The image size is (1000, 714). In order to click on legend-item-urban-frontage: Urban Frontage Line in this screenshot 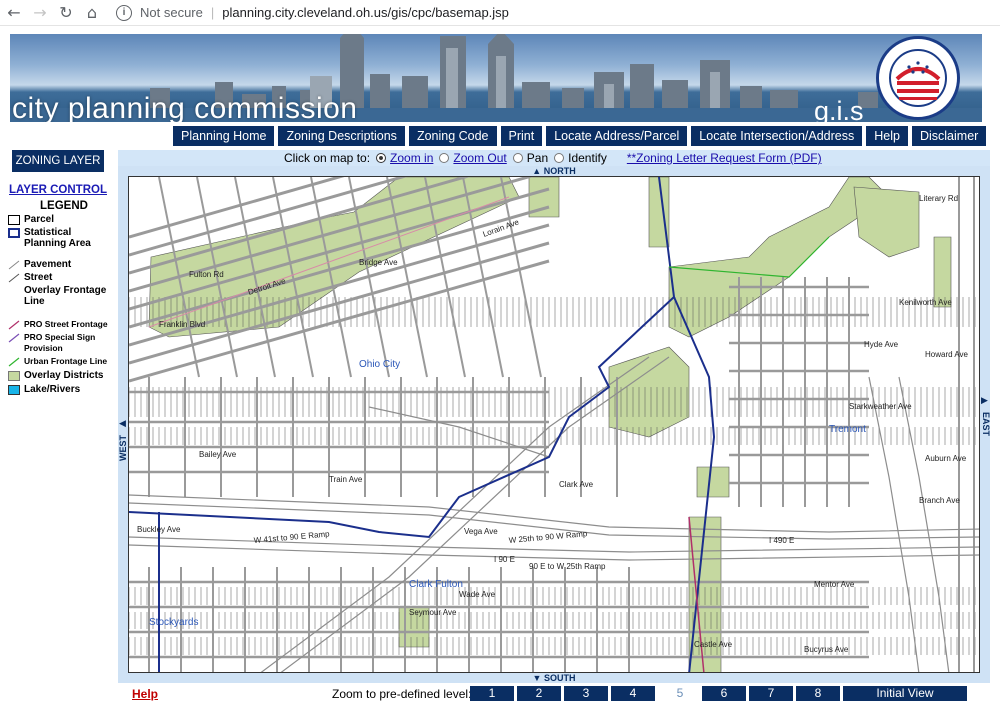, I will do `click(59, 361)`.